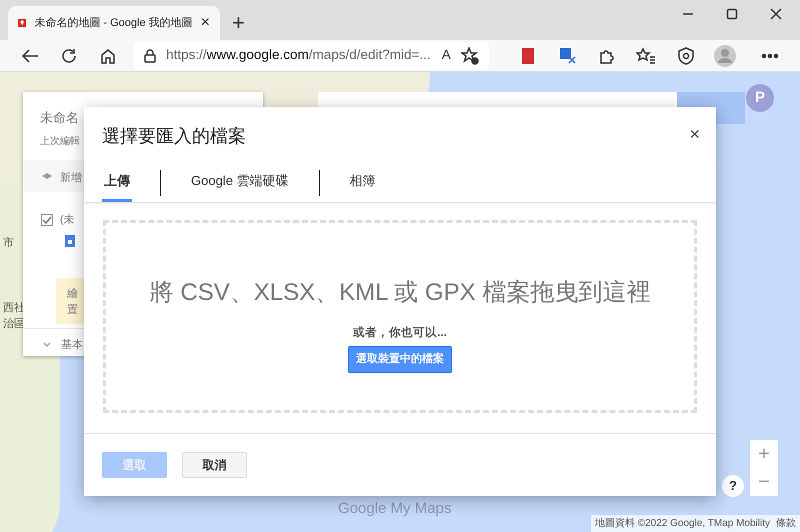 The height and width of the screenshot is (532, 800). What do you see at coordinates (69, 55) in the screenshot?
I see `refresh-icon` at bounding box center [69, 55].